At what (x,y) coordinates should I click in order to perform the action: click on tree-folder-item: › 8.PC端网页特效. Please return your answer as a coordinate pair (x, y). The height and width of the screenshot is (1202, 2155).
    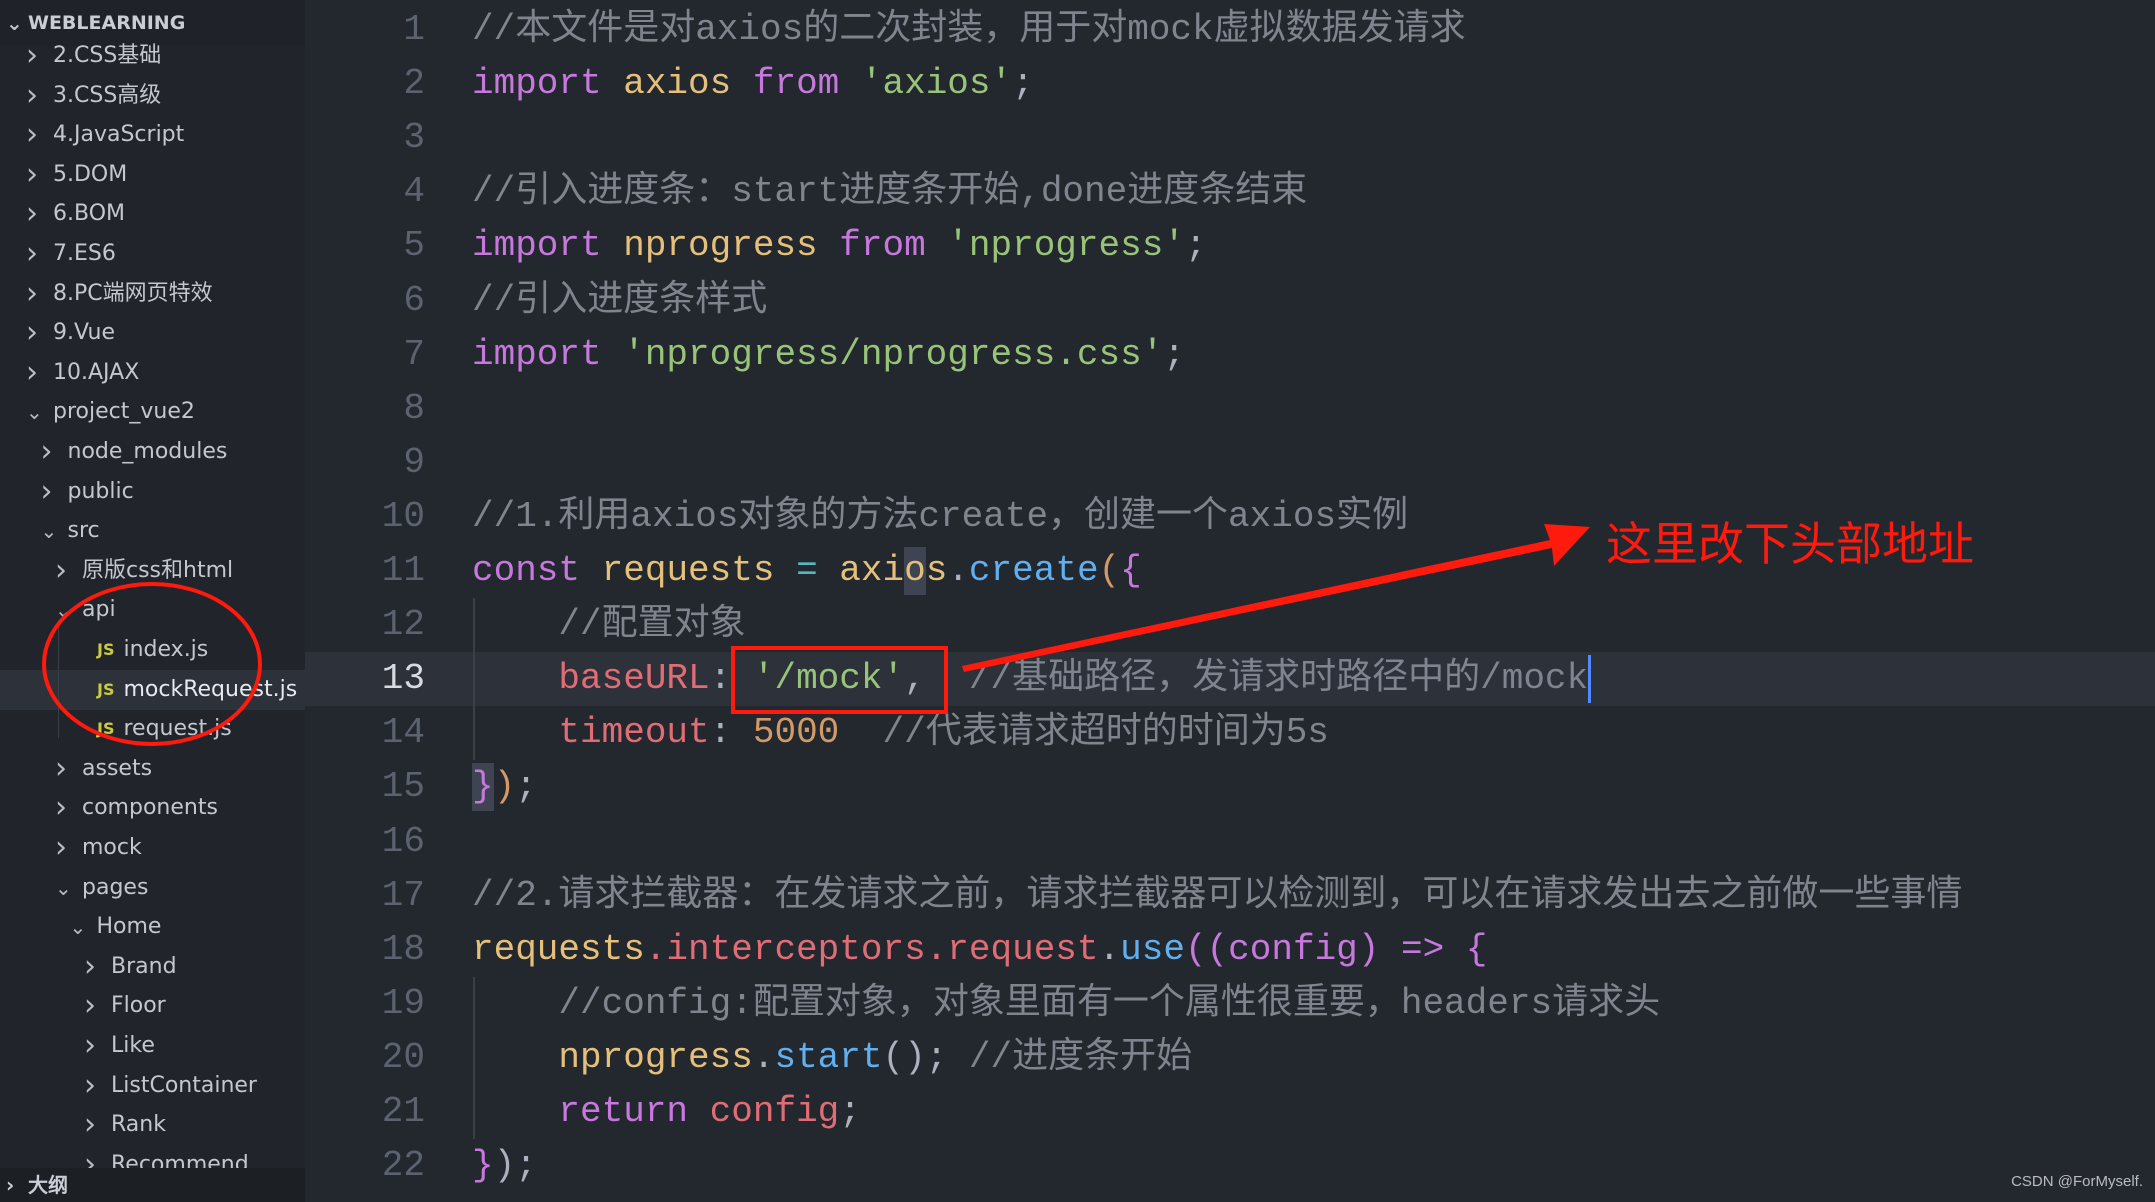
    Looking at the image, I should click on (152, 294).